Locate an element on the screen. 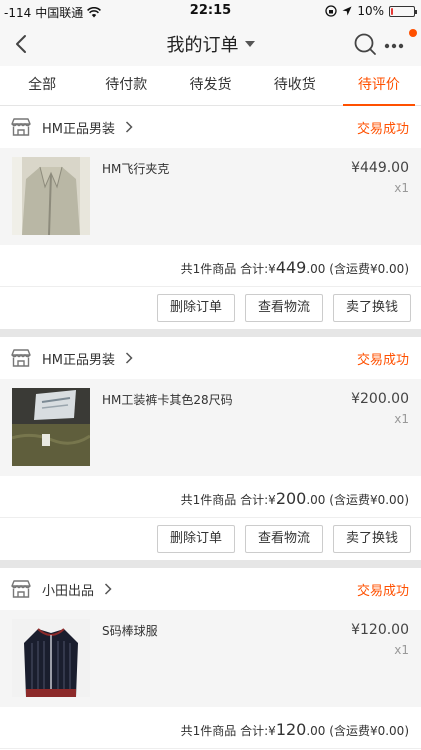 This screenshot has width=421, height=750. order-item: HM飞行夹克 ¥449.00 x1 is located at coordinates (210, 196).